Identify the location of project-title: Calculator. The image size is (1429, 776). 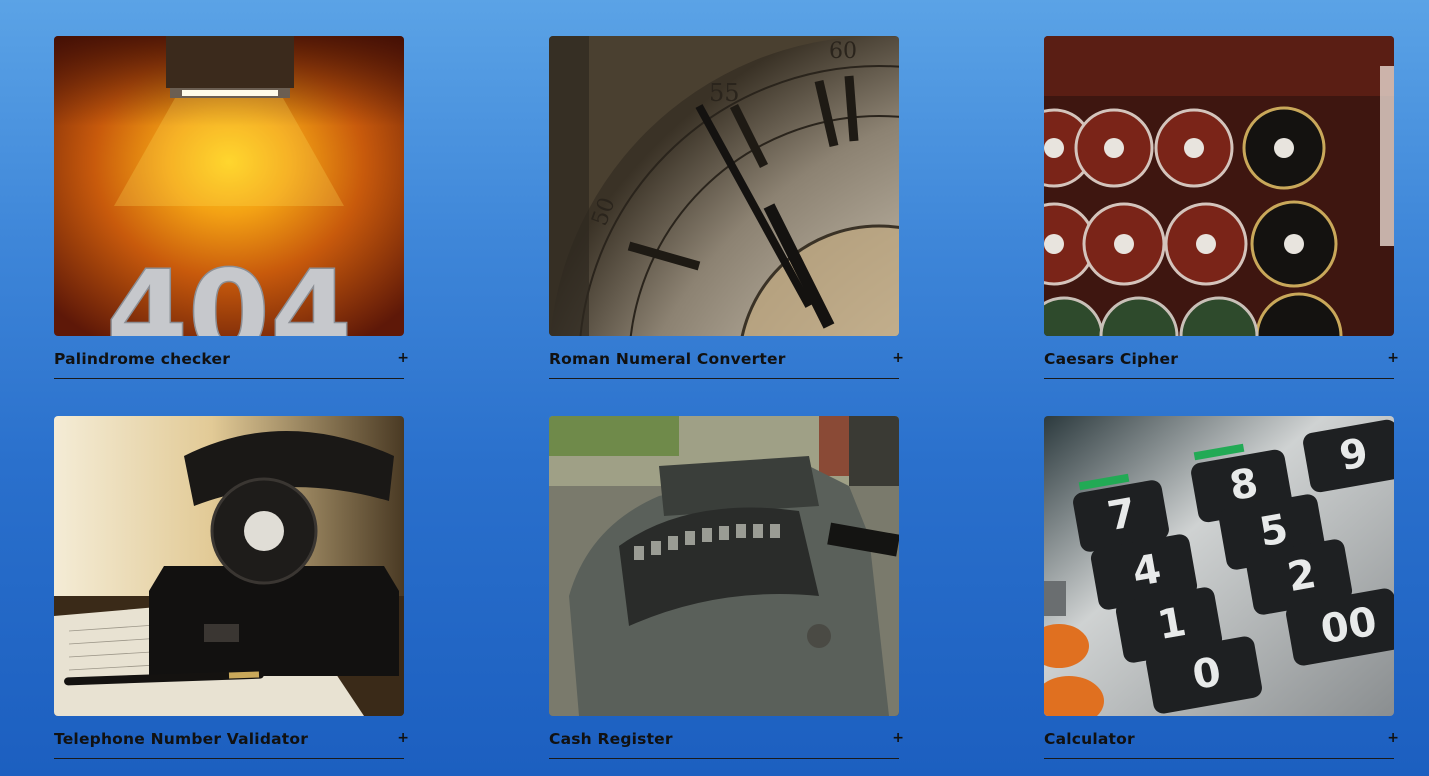
(1089, 739).